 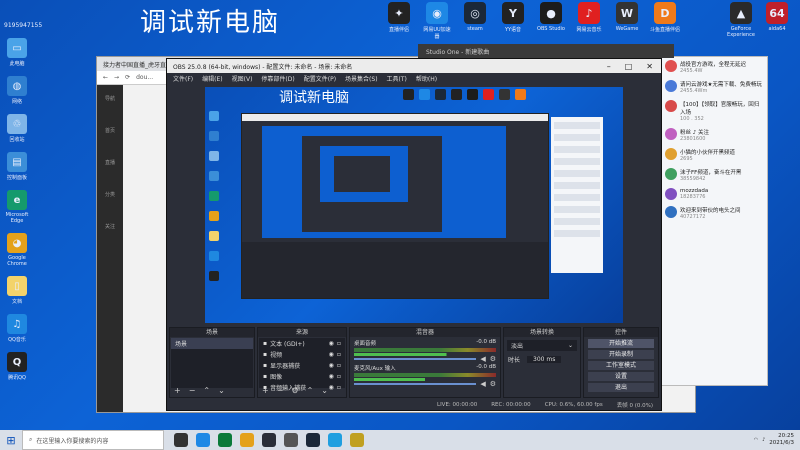 What do you see at coordinates (551, 21) in the screenshot?
I see `desktop-shortcut: ● OBS Studio` at bounding box center [551, 21].